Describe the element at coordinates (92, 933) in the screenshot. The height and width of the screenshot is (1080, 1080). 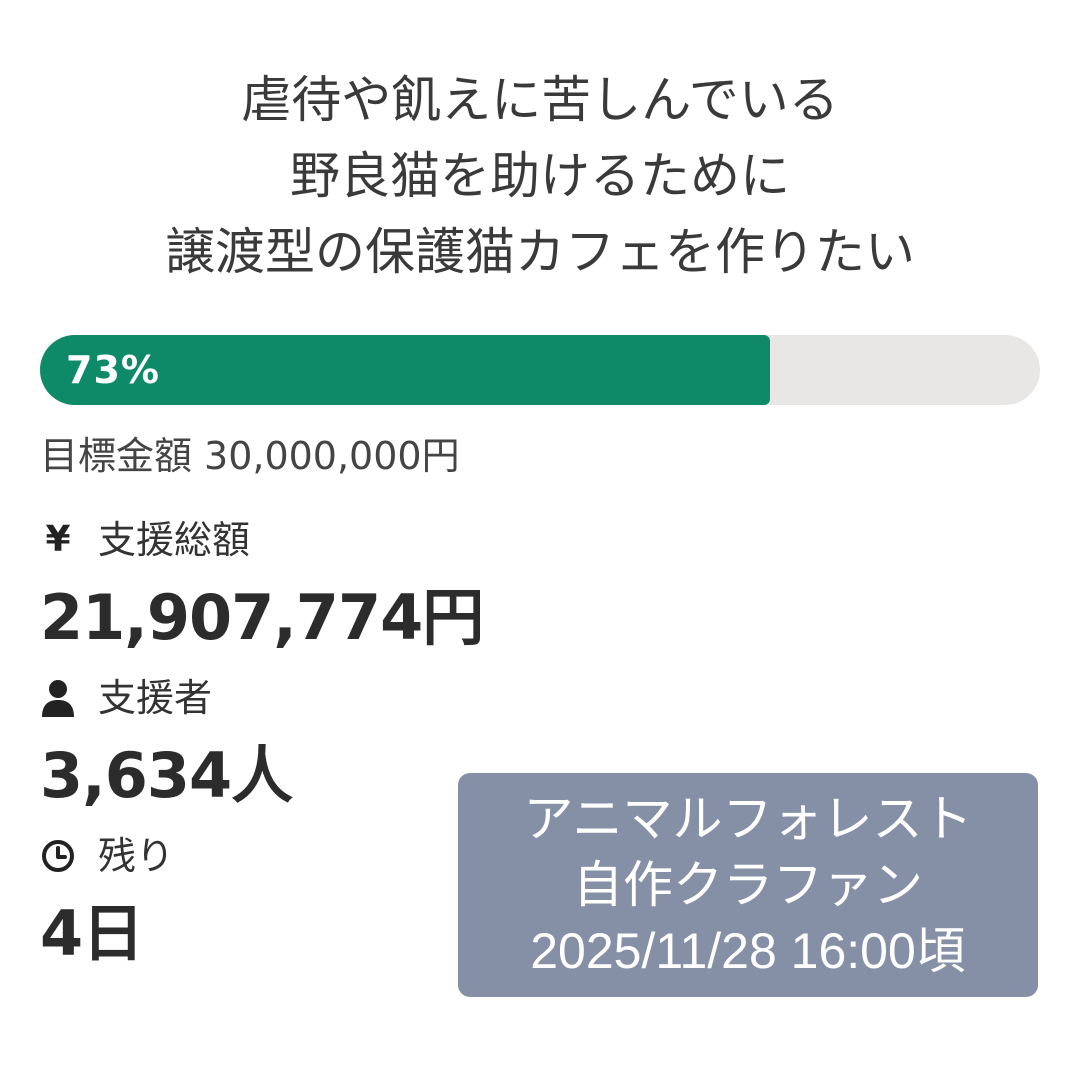
I see `remaining-days: 4日` at that location.